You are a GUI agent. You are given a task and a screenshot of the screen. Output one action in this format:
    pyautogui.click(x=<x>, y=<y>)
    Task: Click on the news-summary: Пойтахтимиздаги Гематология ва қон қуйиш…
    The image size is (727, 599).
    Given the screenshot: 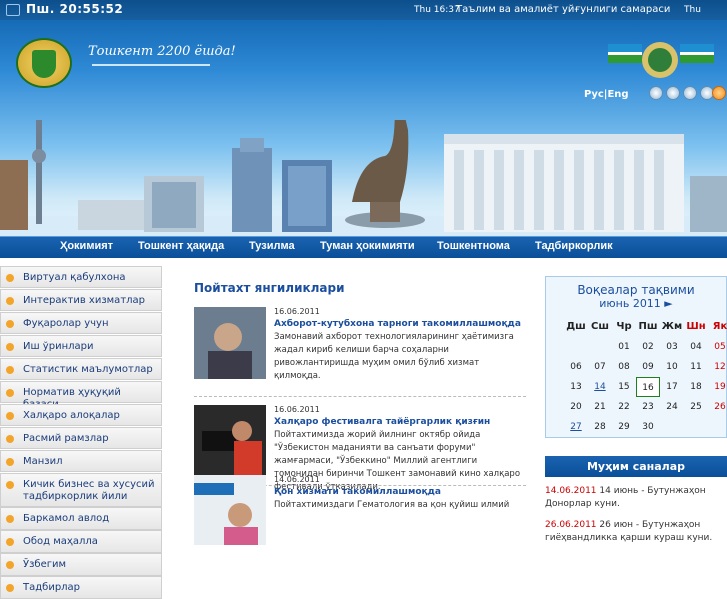 What is the action you would take?
    pyautogui.click(x=392, y=505)
    